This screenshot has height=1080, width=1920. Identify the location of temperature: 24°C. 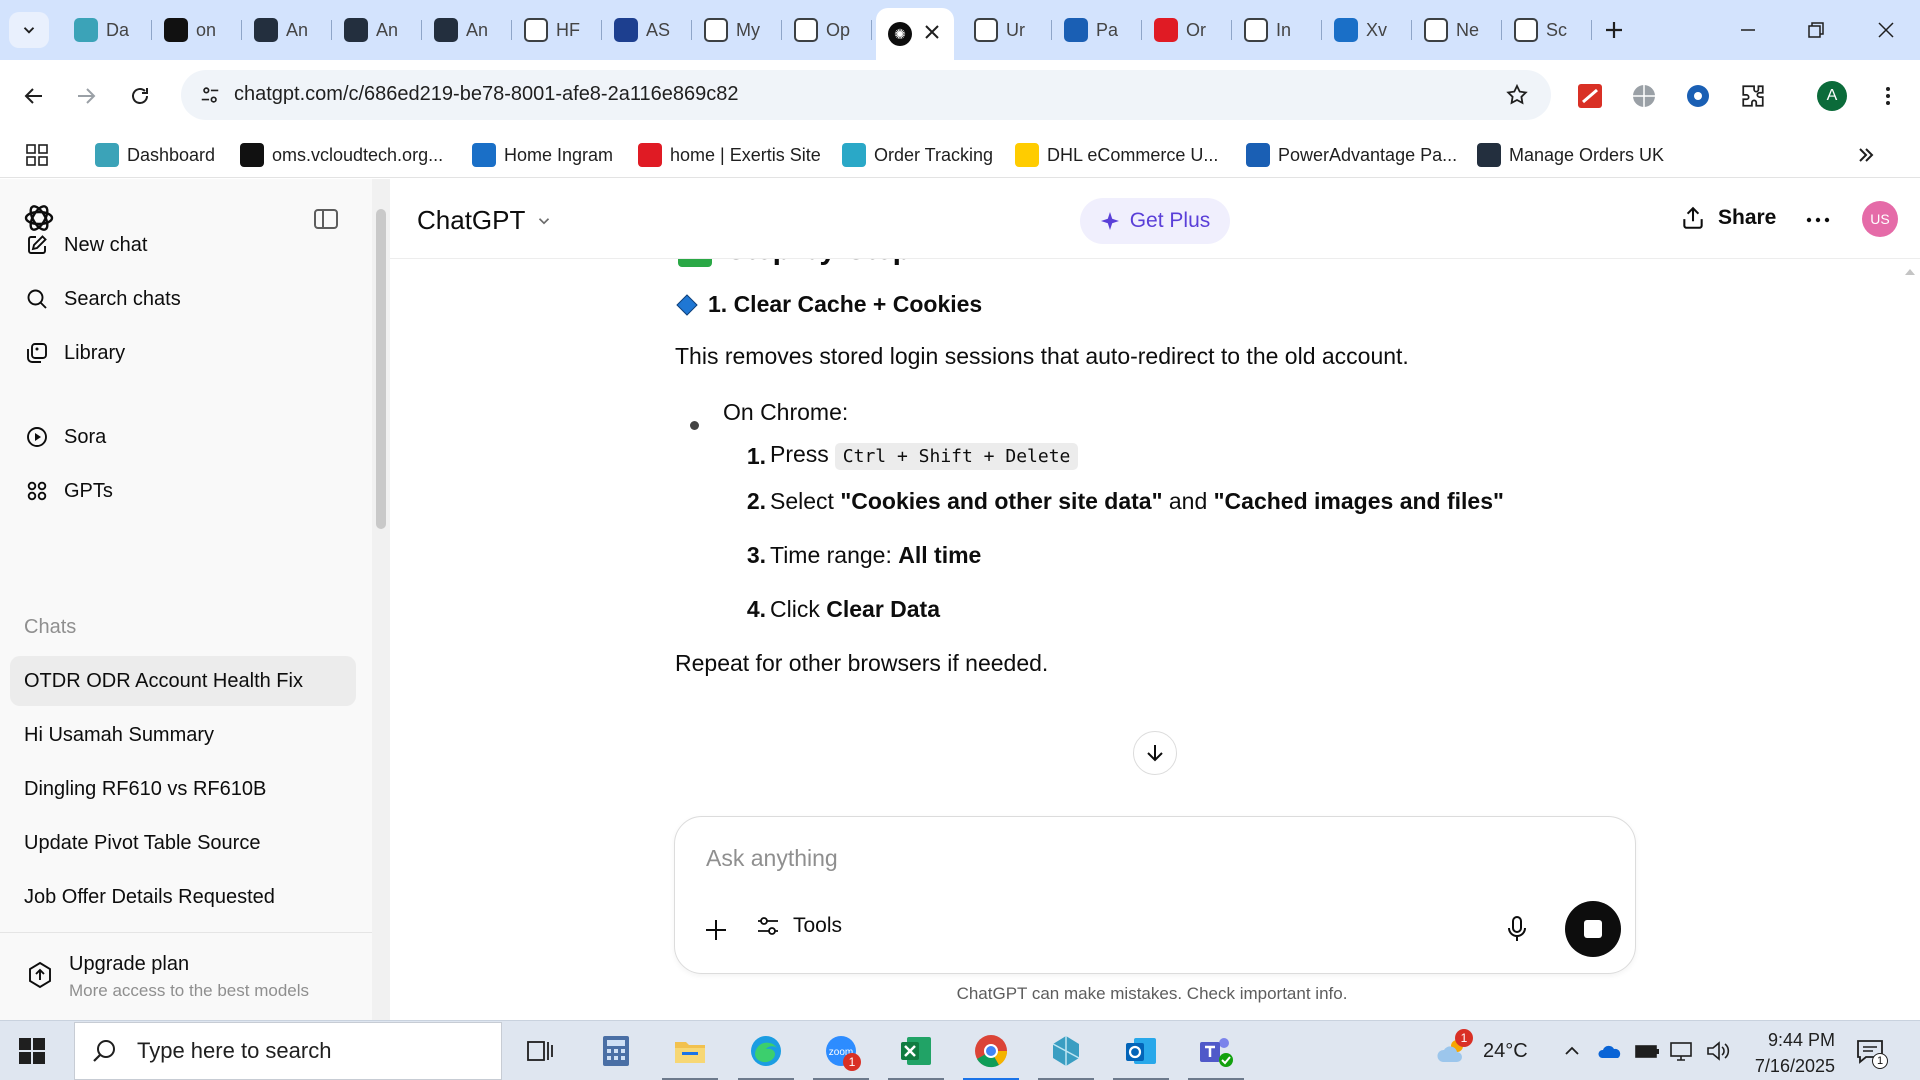
(1505, 1051).